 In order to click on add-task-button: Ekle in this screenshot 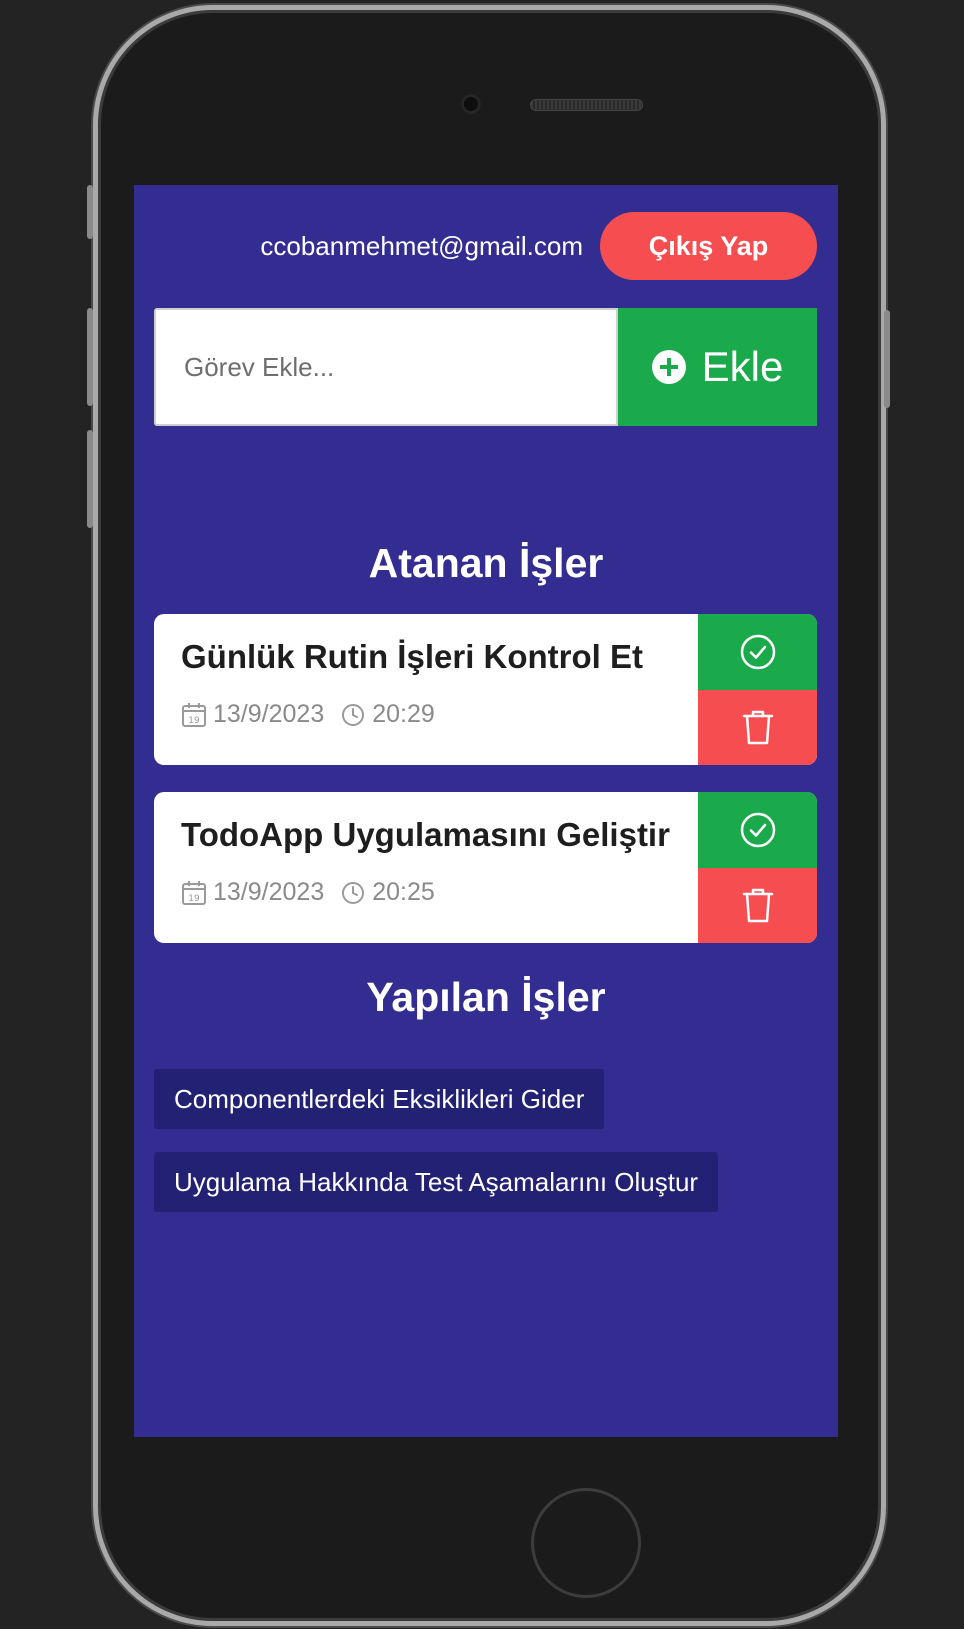, I will do `click(717, 367)`.